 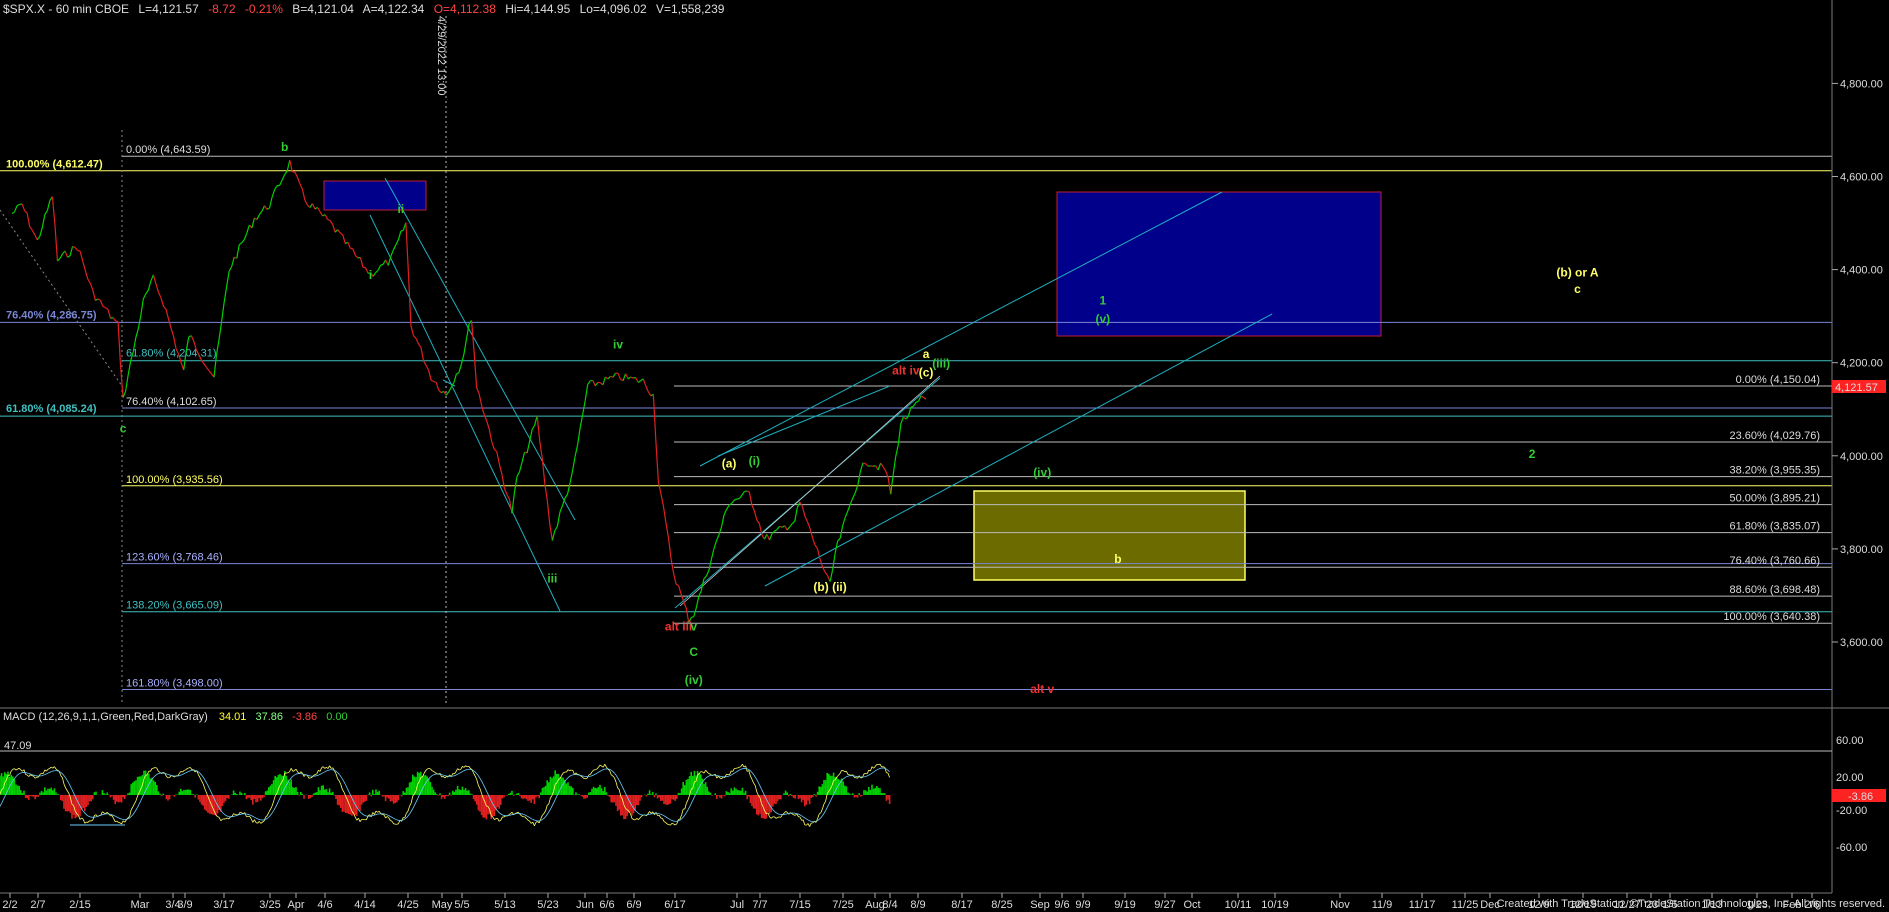 I want to click on x-tick-label: Apr, so click(x=295, y=905).